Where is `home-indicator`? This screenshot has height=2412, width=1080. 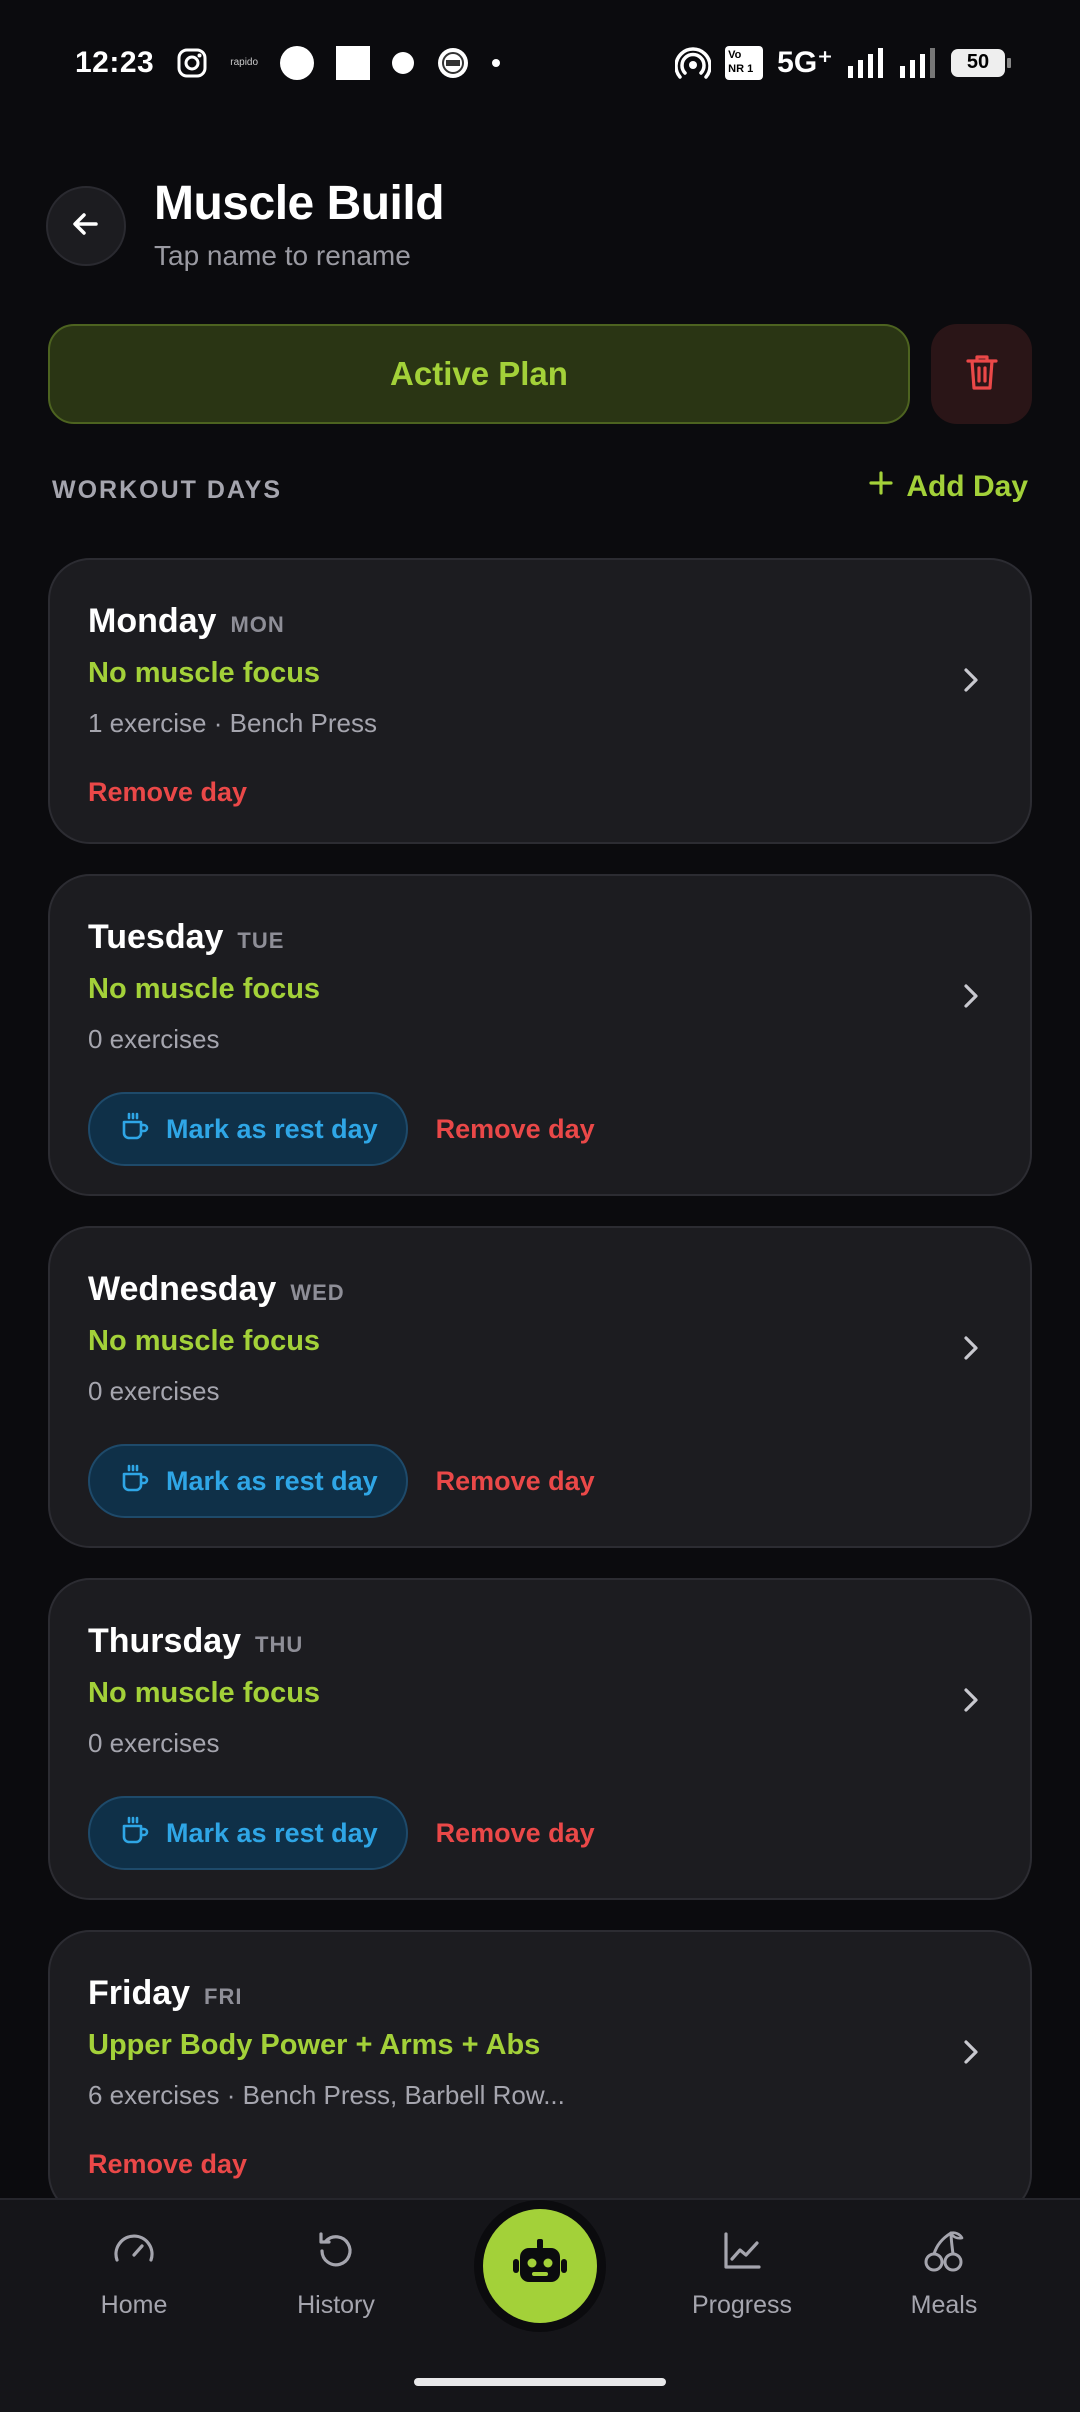
home-indicator is located at coordinates (540, 2382).